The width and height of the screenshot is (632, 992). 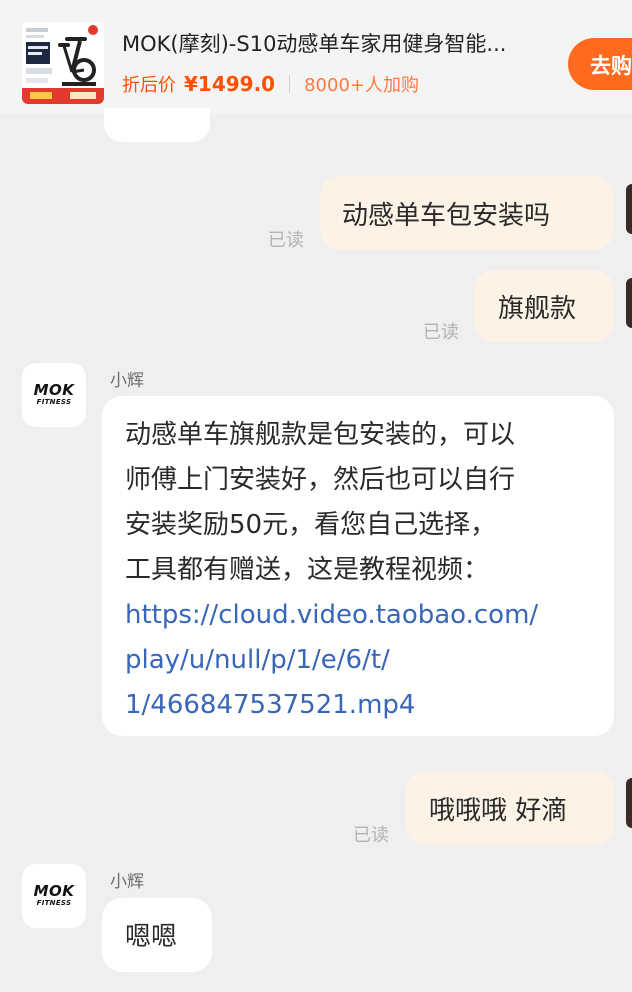 What do you see at coordinates (230, 84) in the screenshot?
I see `price-value: ¥1499.0` at bounding box center [230, 84].